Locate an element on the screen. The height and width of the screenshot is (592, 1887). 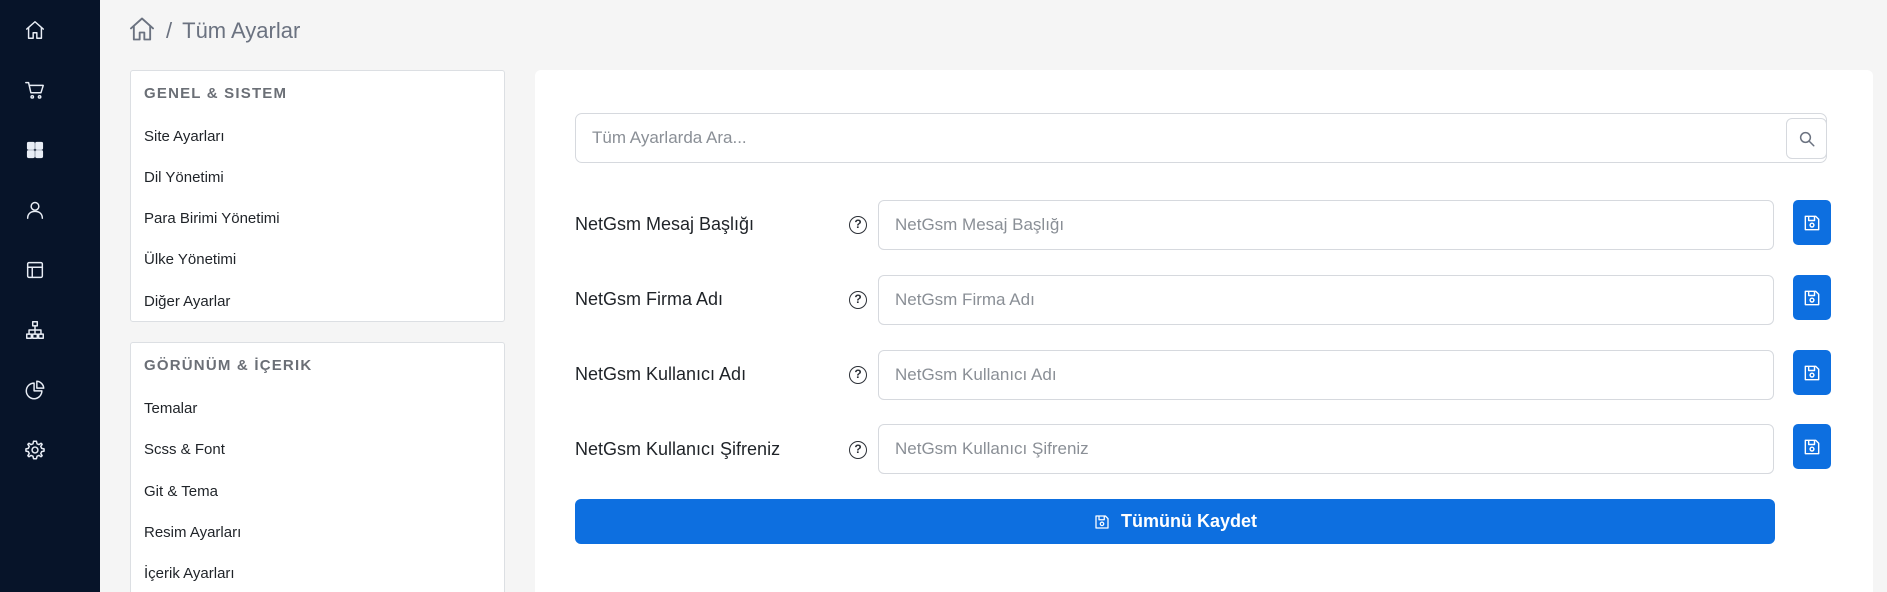
menu-item-scss-font: Scss & Font is located at coordinates (184, 449).